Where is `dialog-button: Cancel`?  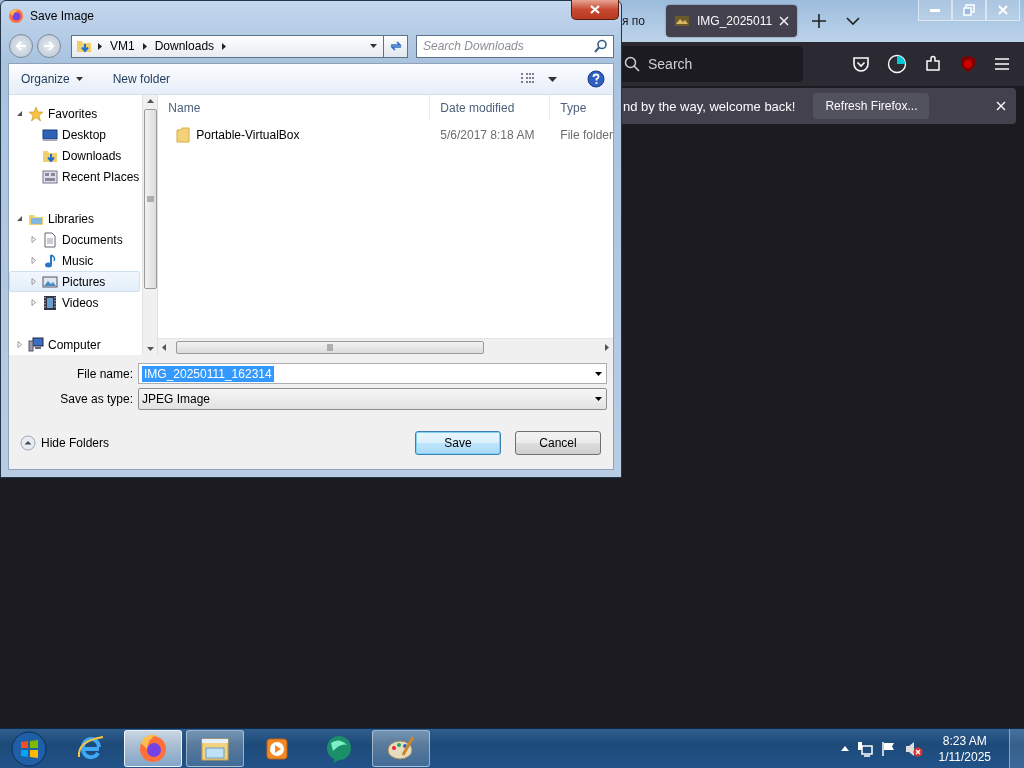 dialog-button: Cancel is located at coordinates (558, 443).